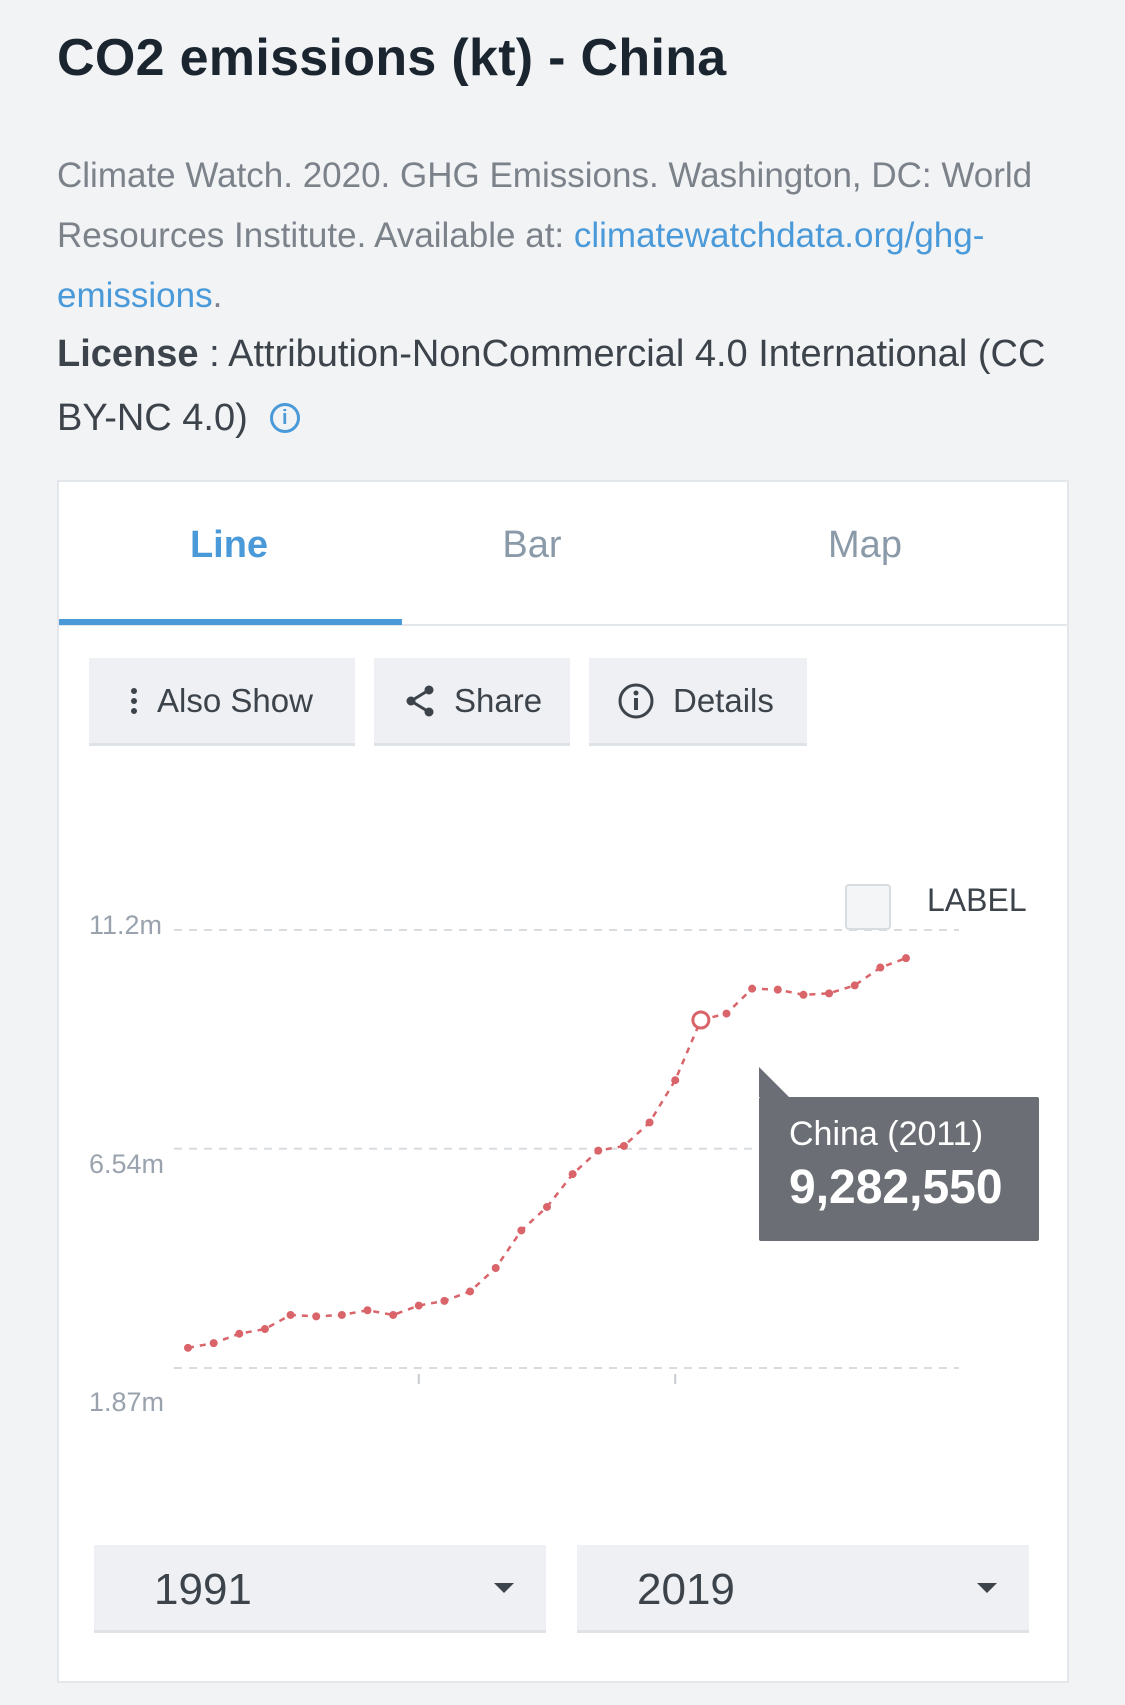 The image size is (1125, 1705). What do you see at coordinates (701, 1020) in the screenshot?
I see `highlighted-point` at bounding box center [701, 1020].